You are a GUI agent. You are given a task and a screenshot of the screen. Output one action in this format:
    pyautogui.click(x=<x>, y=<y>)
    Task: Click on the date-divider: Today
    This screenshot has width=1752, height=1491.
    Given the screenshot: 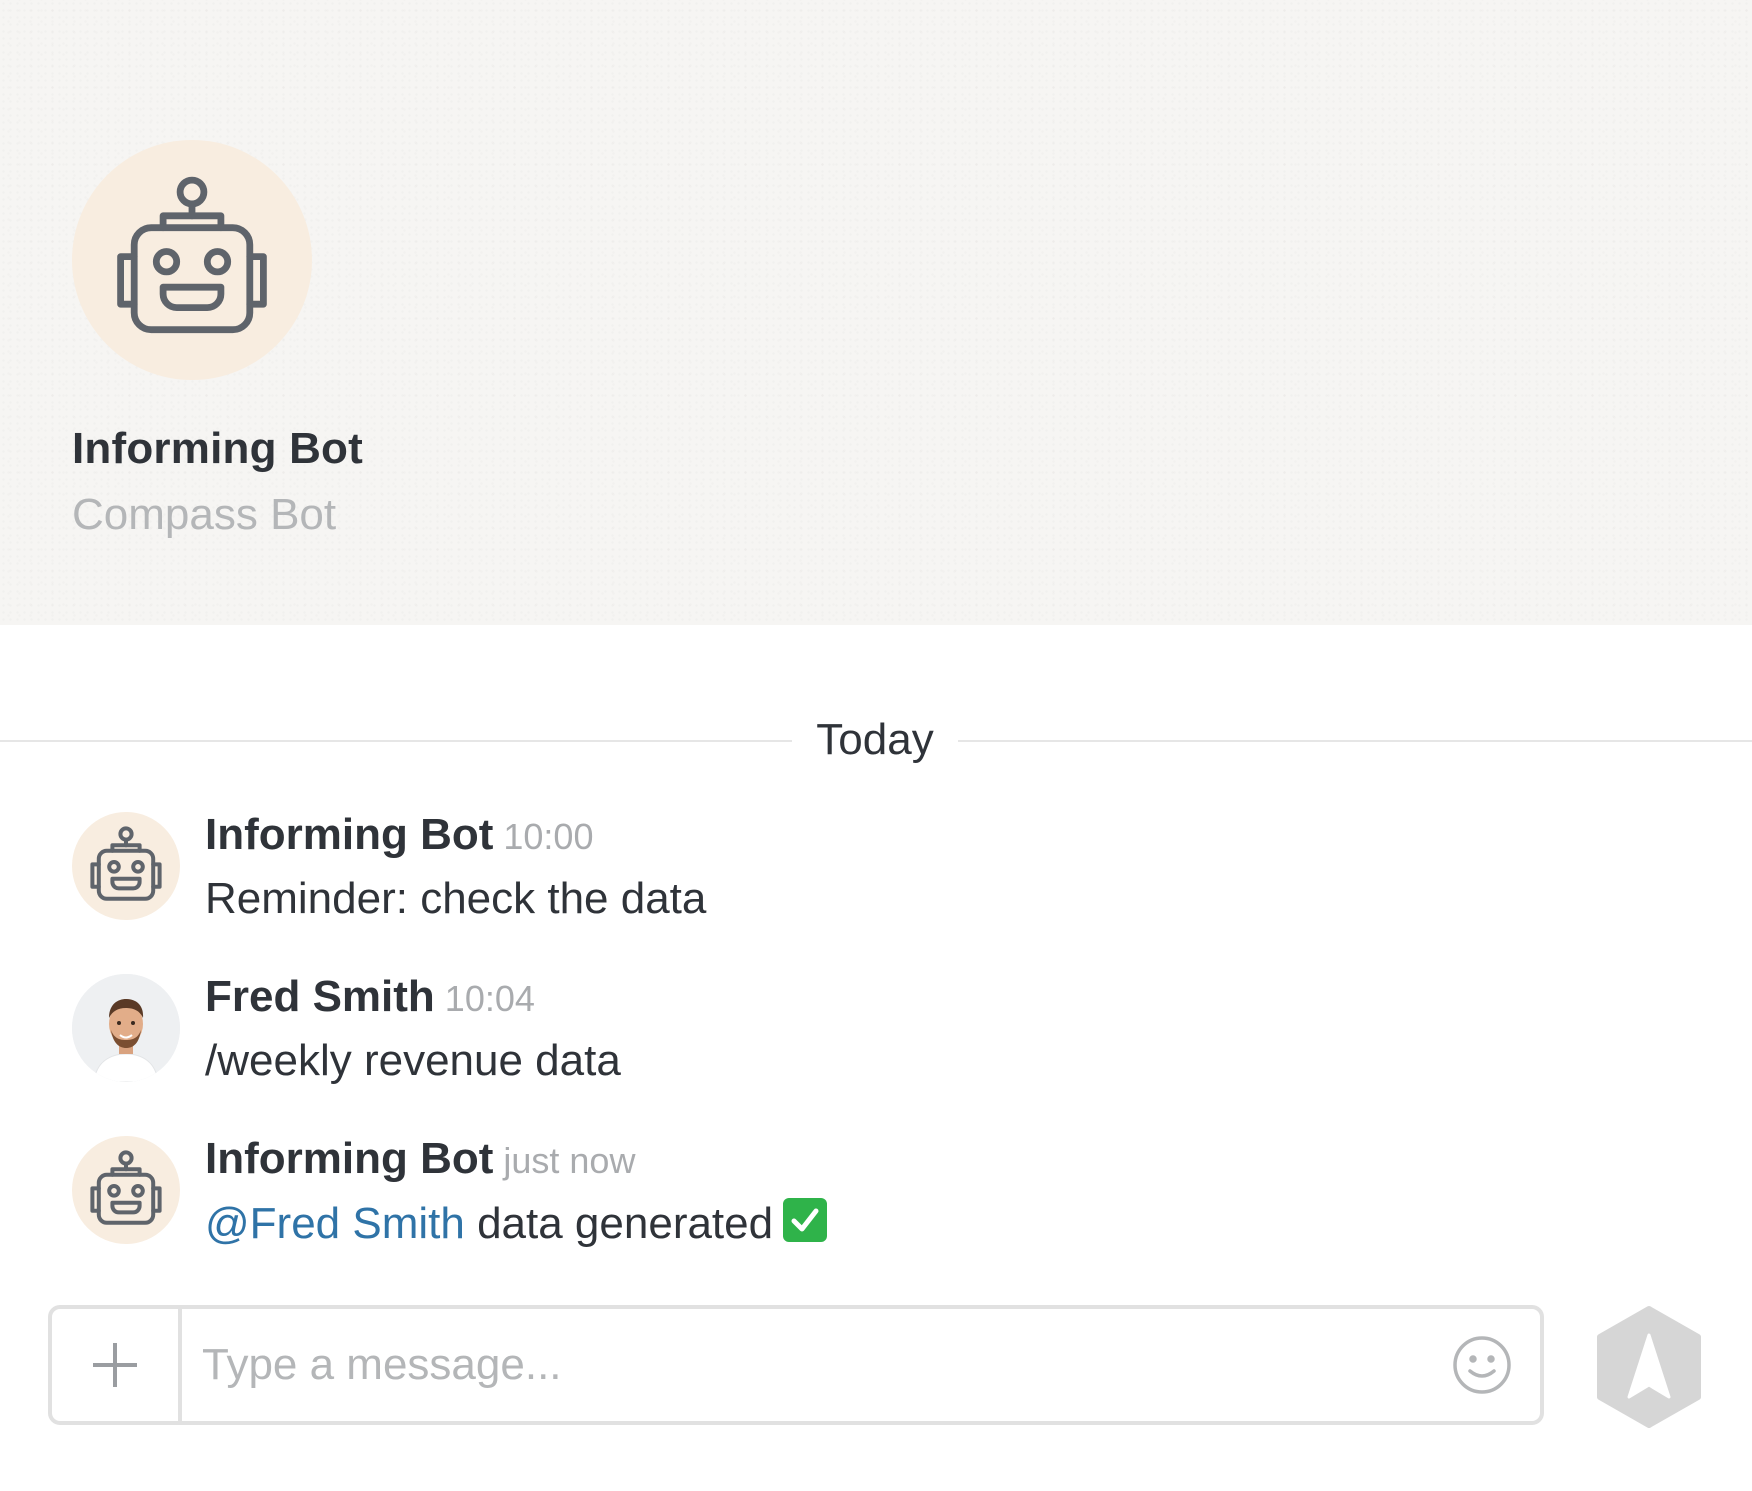 What is the action you would take?
    pyautogui.click(x=876, y=740)
    